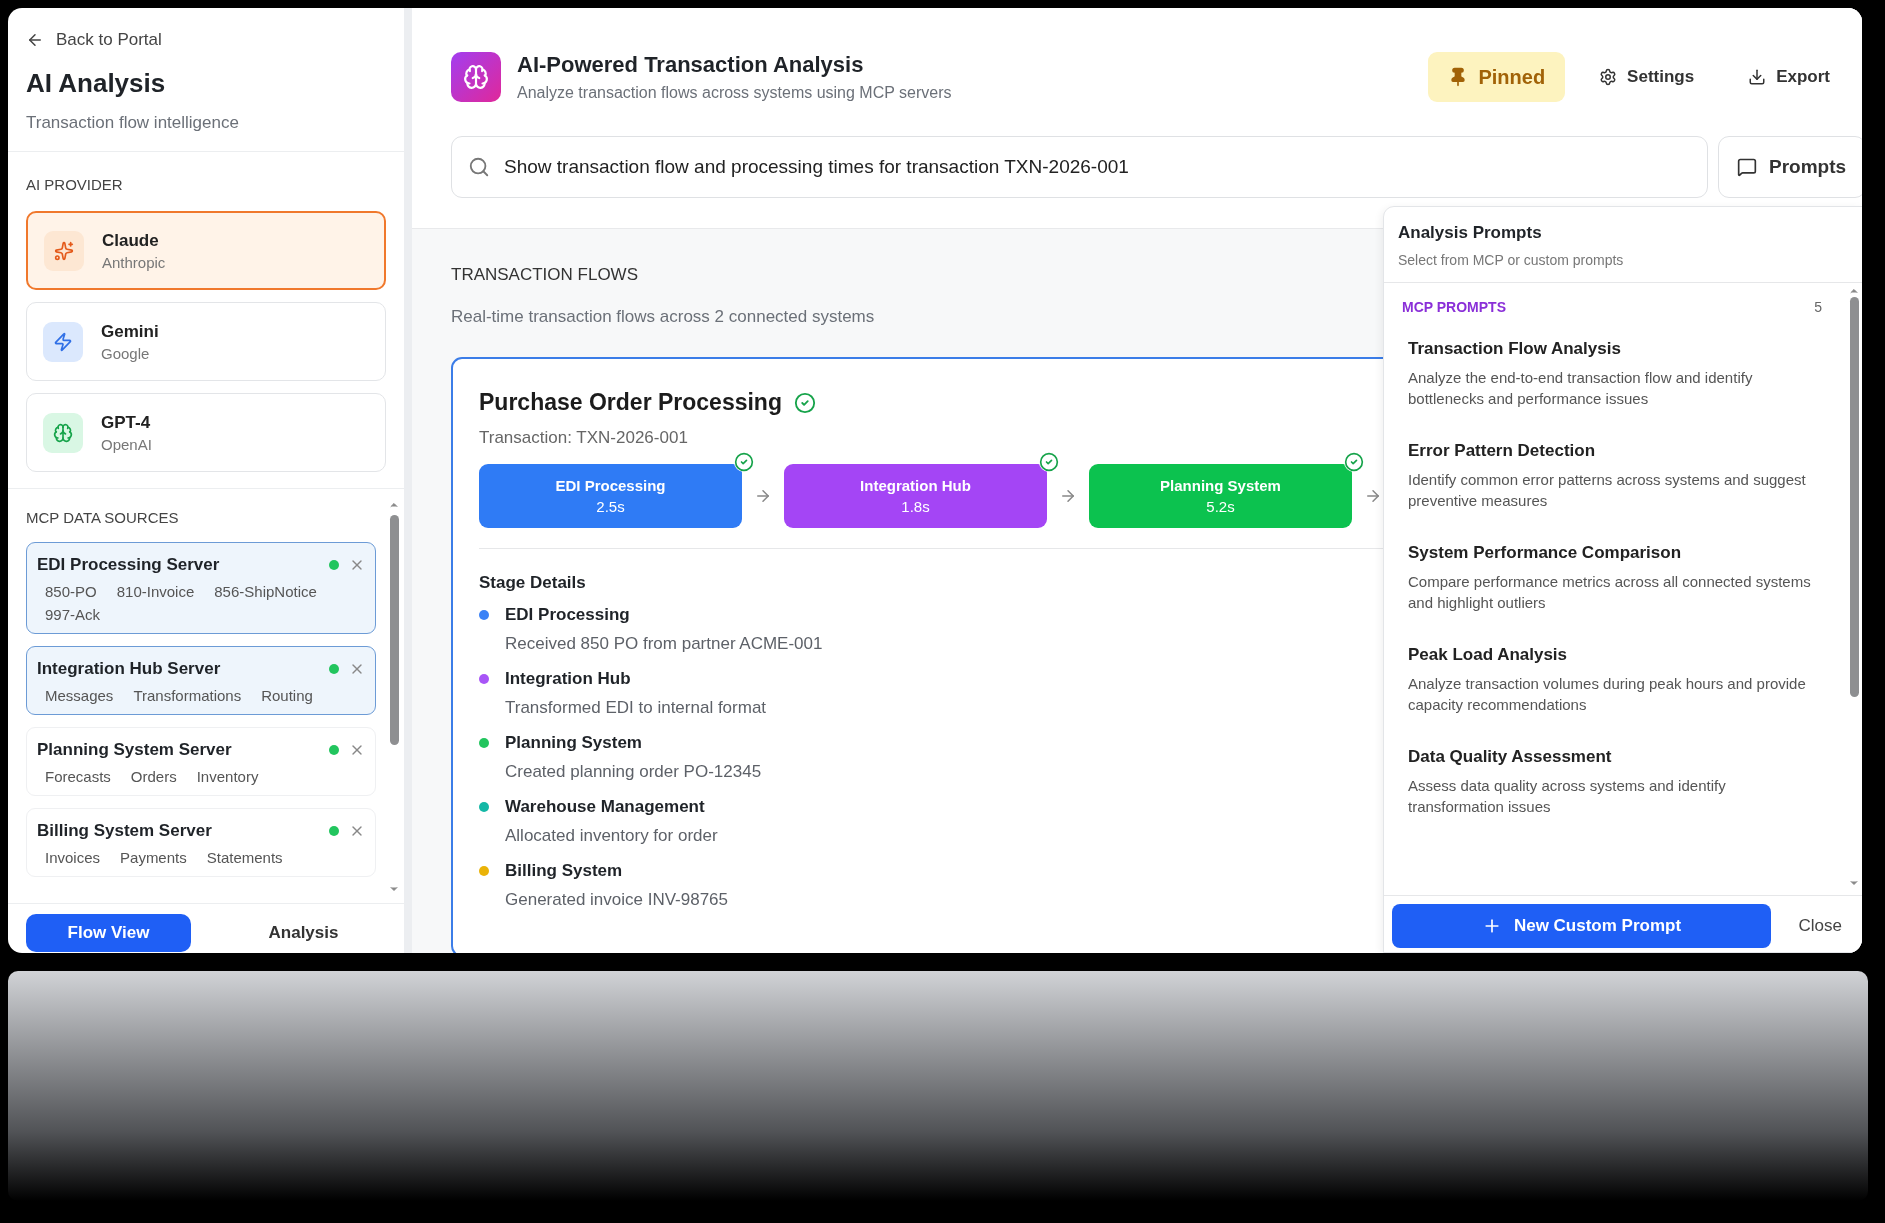 Image resolution: width=1885 pixels, height=1223 pixels. What do you see at coordinates (63, 341) in the screenshot?
I see `lightning-icon` at bounding box center [63, 341].